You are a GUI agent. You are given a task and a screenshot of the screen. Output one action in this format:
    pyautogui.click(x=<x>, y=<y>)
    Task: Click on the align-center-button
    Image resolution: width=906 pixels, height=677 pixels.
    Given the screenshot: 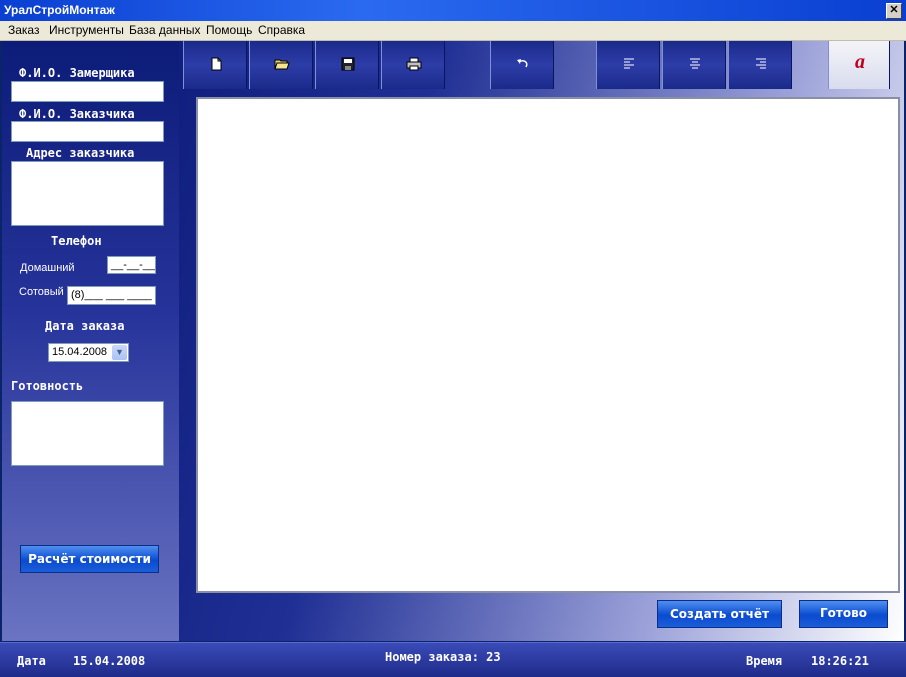 What is the action you would take?
    pyautogui.click(x=694, y=65)
    